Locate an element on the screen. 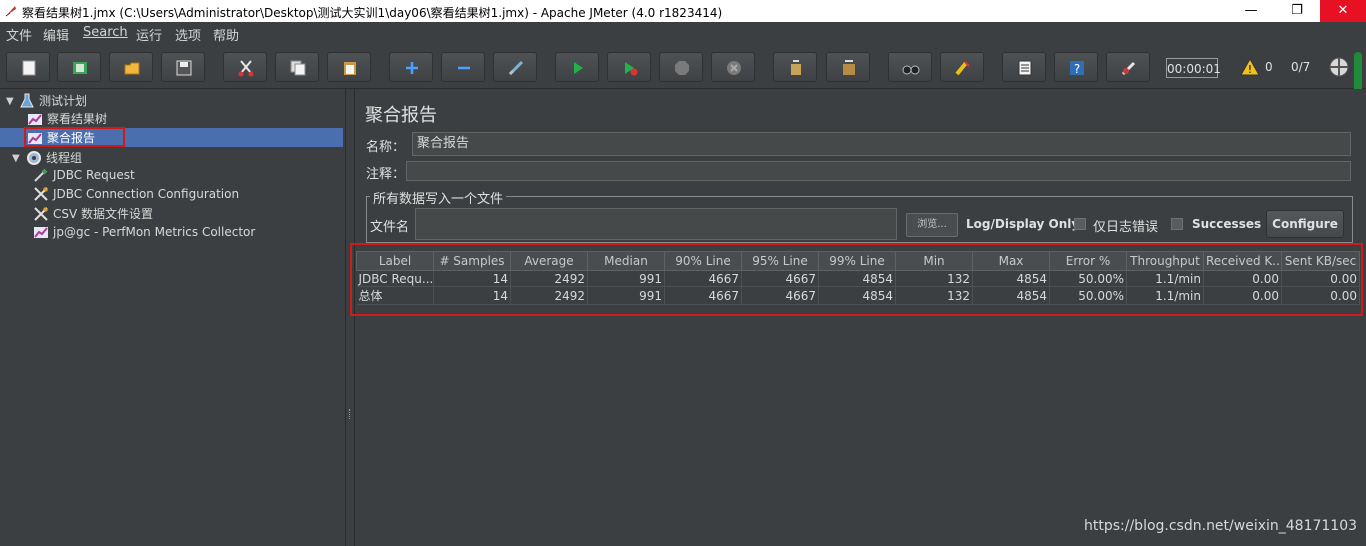  menu-bar: 文件 编辑 Search 运行 选项 帮助 is located at coordinates (683, 33).